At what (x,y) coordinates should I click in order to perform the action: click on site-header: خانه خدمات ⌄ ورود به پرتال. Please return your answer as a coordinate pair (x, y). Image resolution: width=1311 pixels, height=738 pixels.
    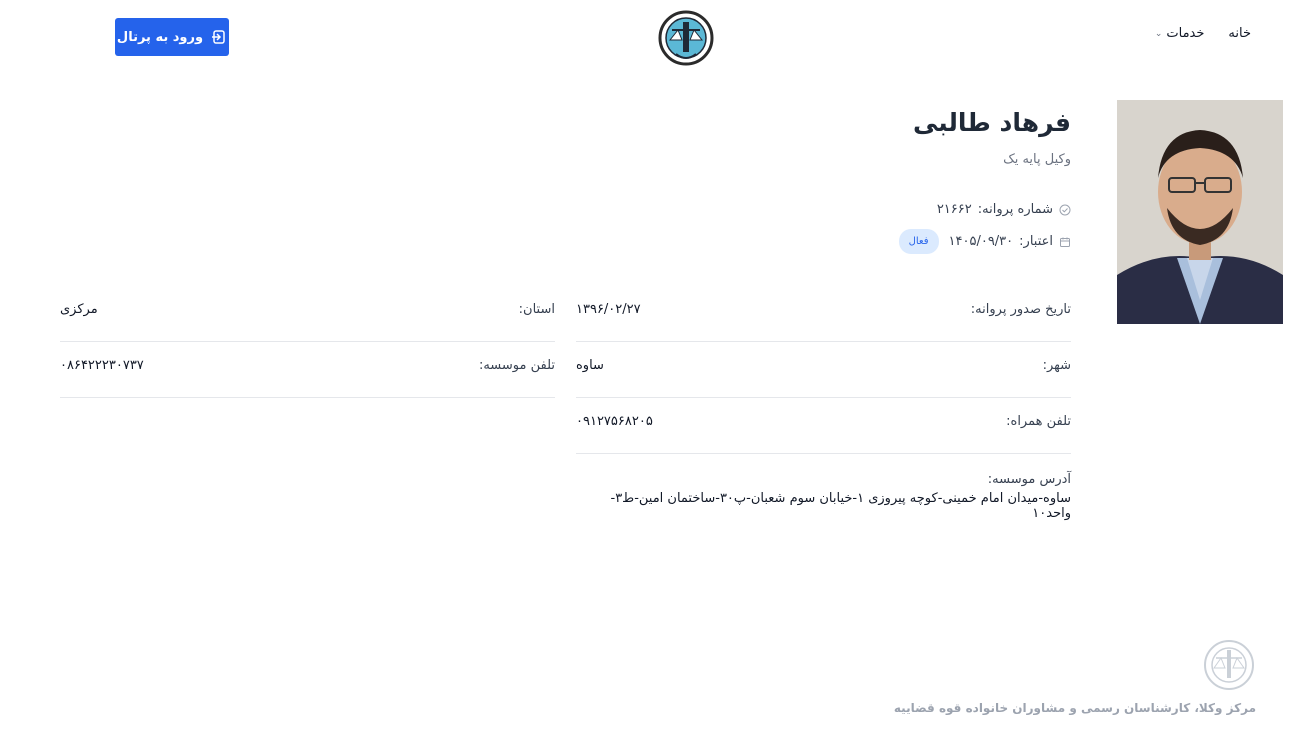
    Looking at the image, I should click on (655, 36).